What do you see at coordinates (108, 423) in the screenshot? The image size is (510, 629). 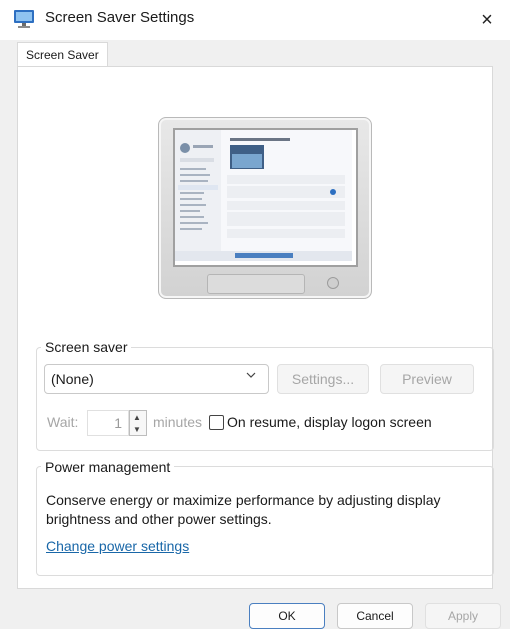 I see `wait-minutes-input: 1` at bounding box center [108, 423].